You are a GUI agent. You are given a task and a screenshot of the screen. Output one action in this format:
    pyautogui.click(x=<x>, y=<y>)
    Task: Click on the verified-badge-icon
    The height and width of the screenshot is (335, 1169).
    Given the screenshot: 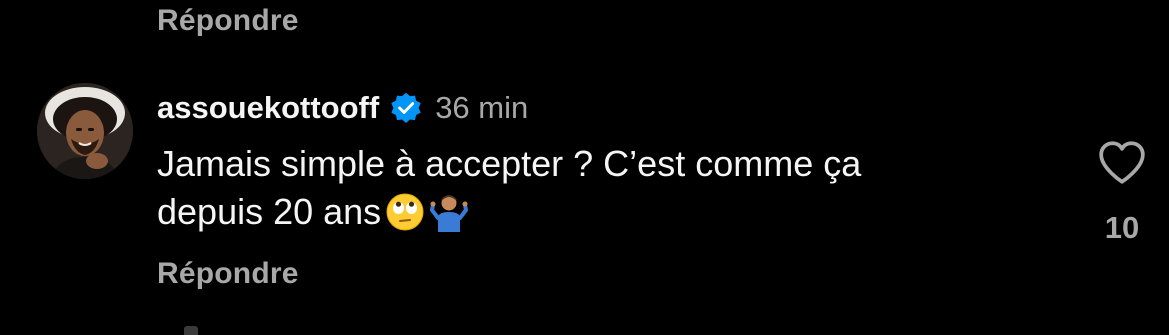 What is the action you would take?
    pyautogui.click(x=406, y=108)
    